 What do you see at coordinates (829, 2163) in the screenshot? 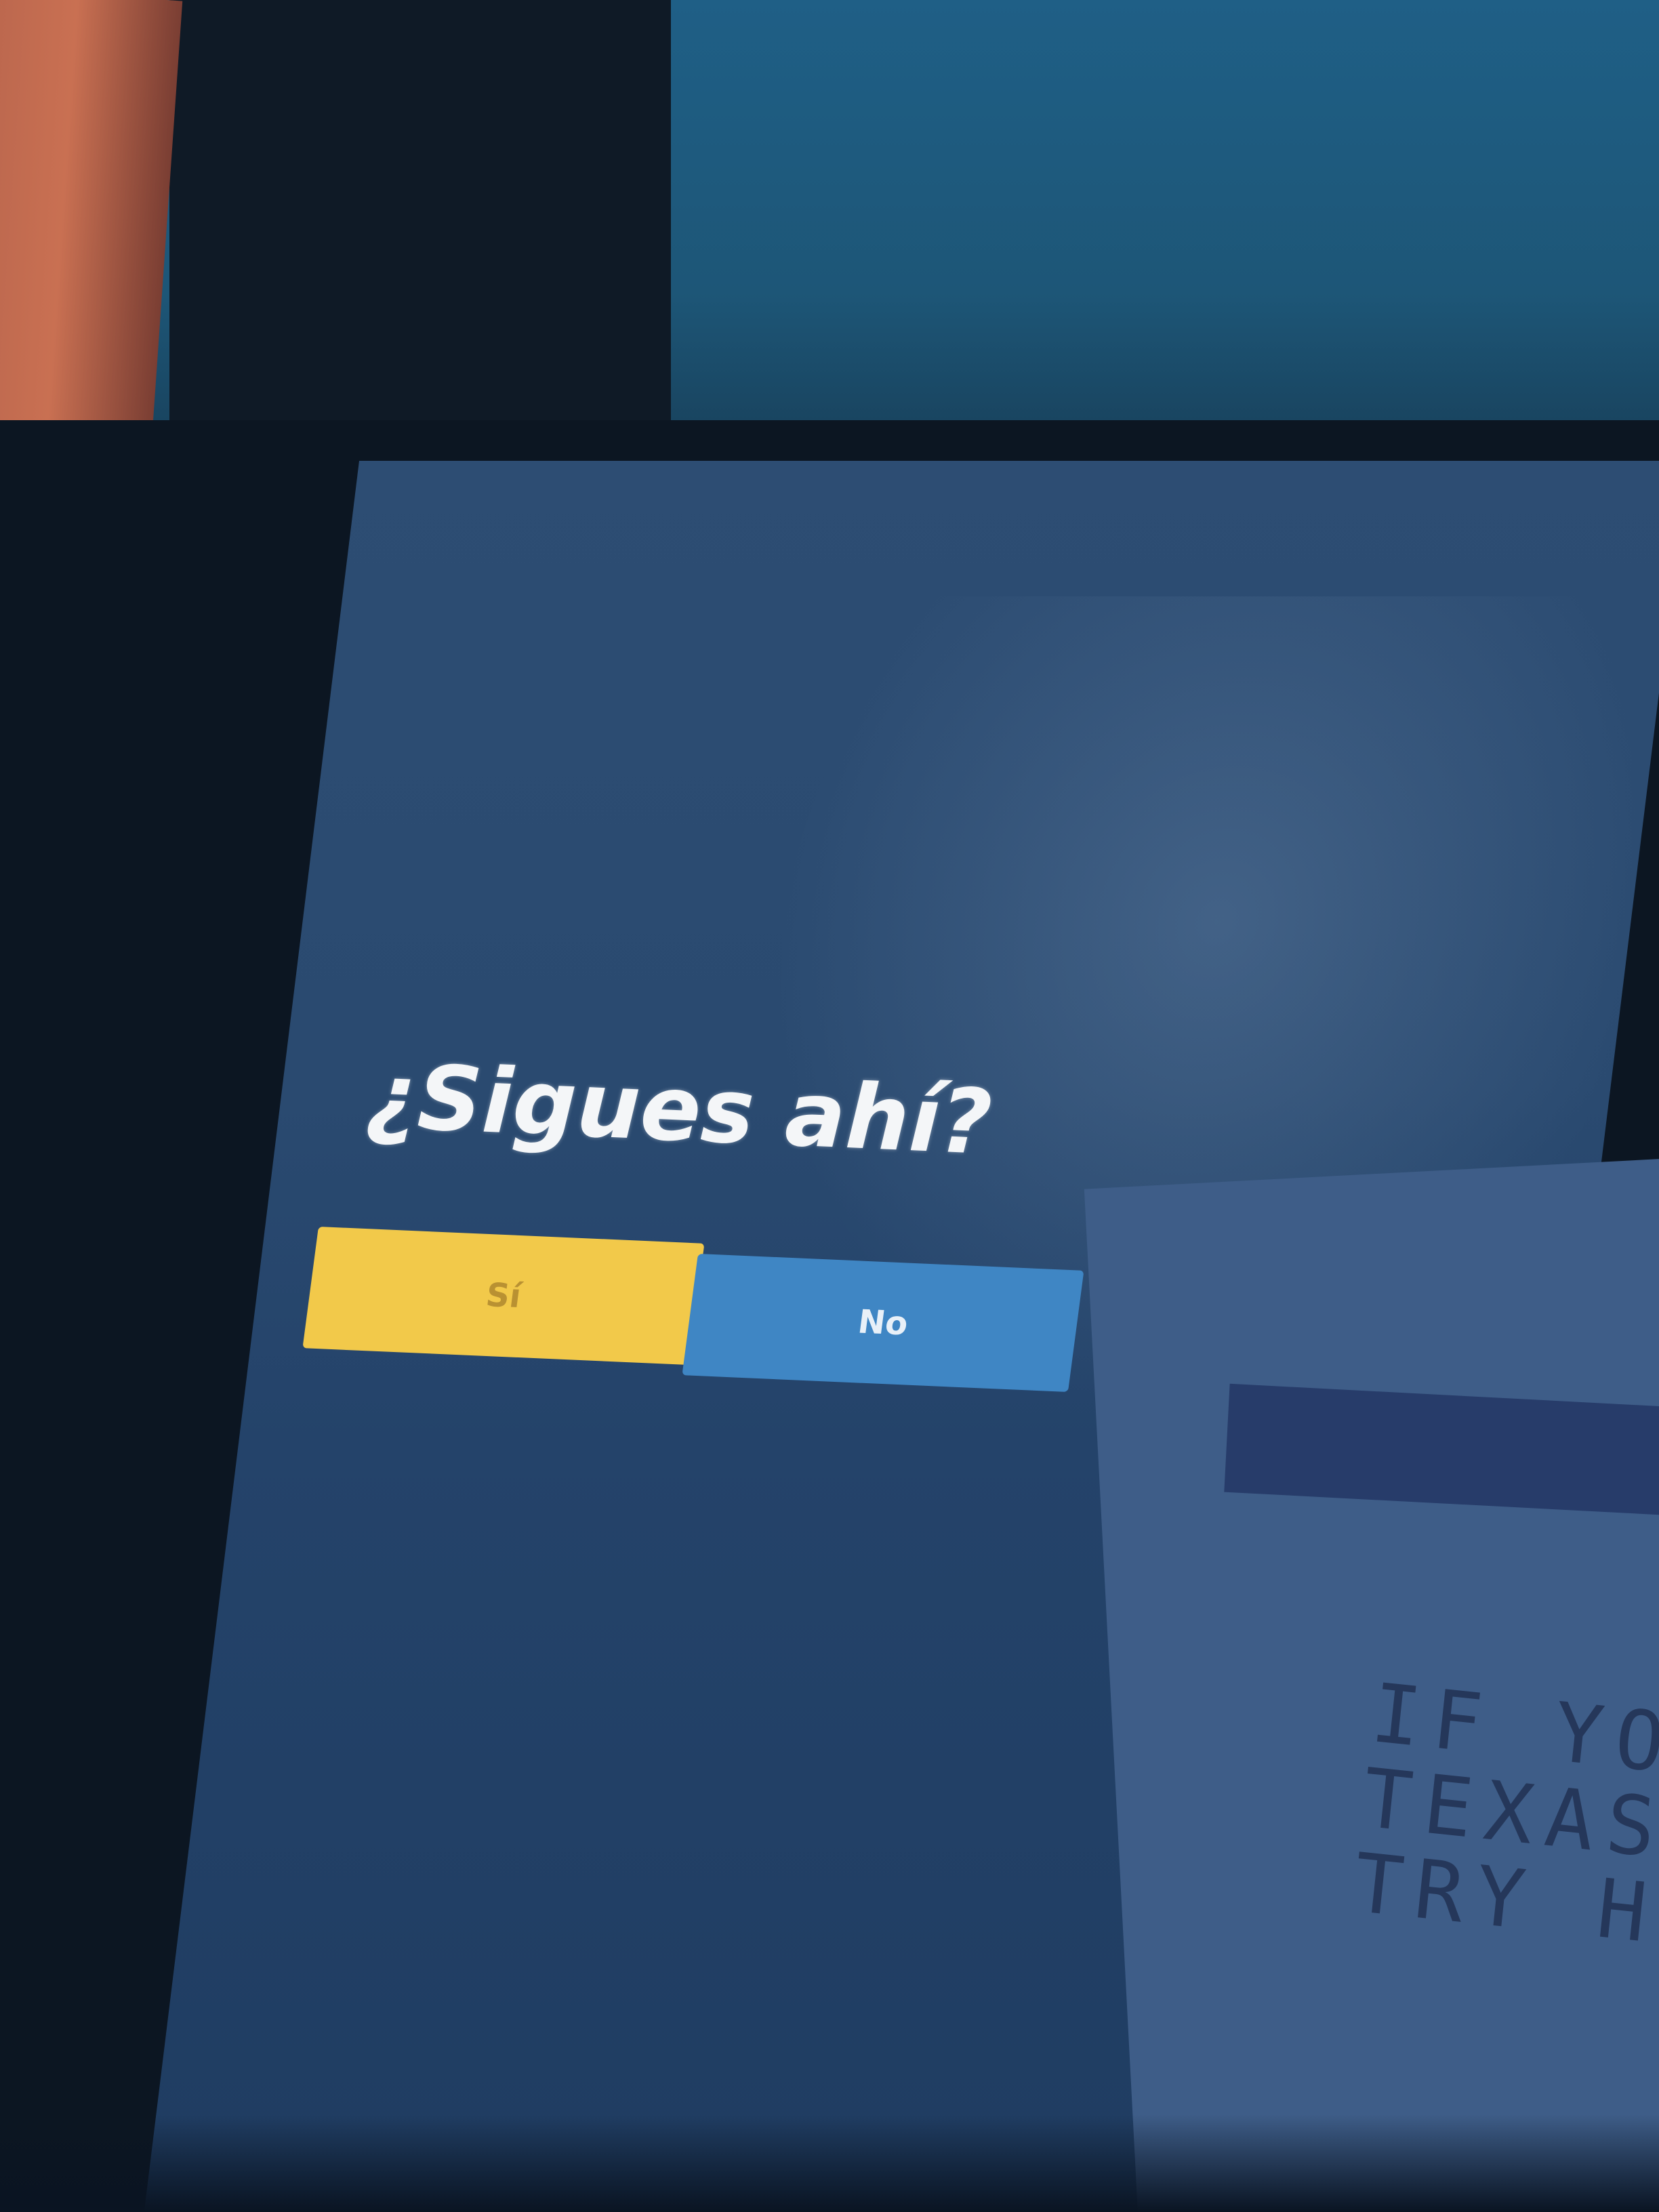
I see `bottom-shadow` at bounding box center [829, 2163].